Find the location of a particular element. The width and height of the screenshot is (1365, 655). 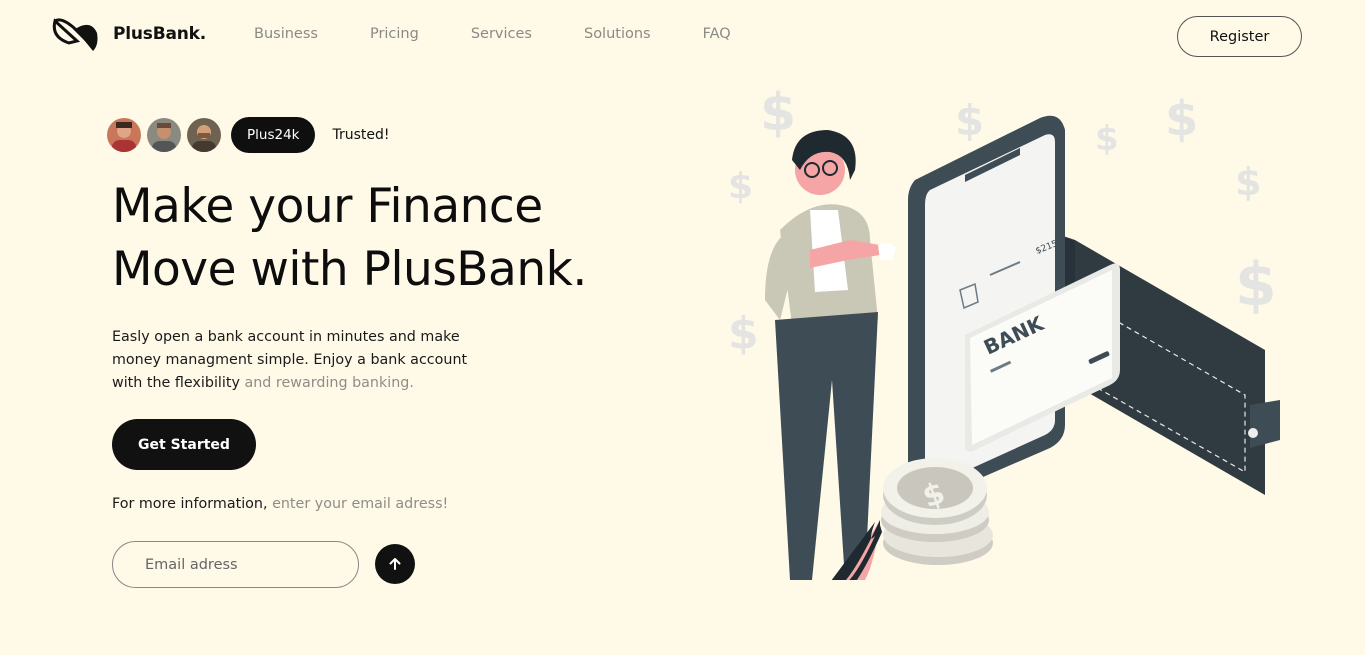

trusted-row: Plus24k Trusted! is located at coordinates (248, 135).